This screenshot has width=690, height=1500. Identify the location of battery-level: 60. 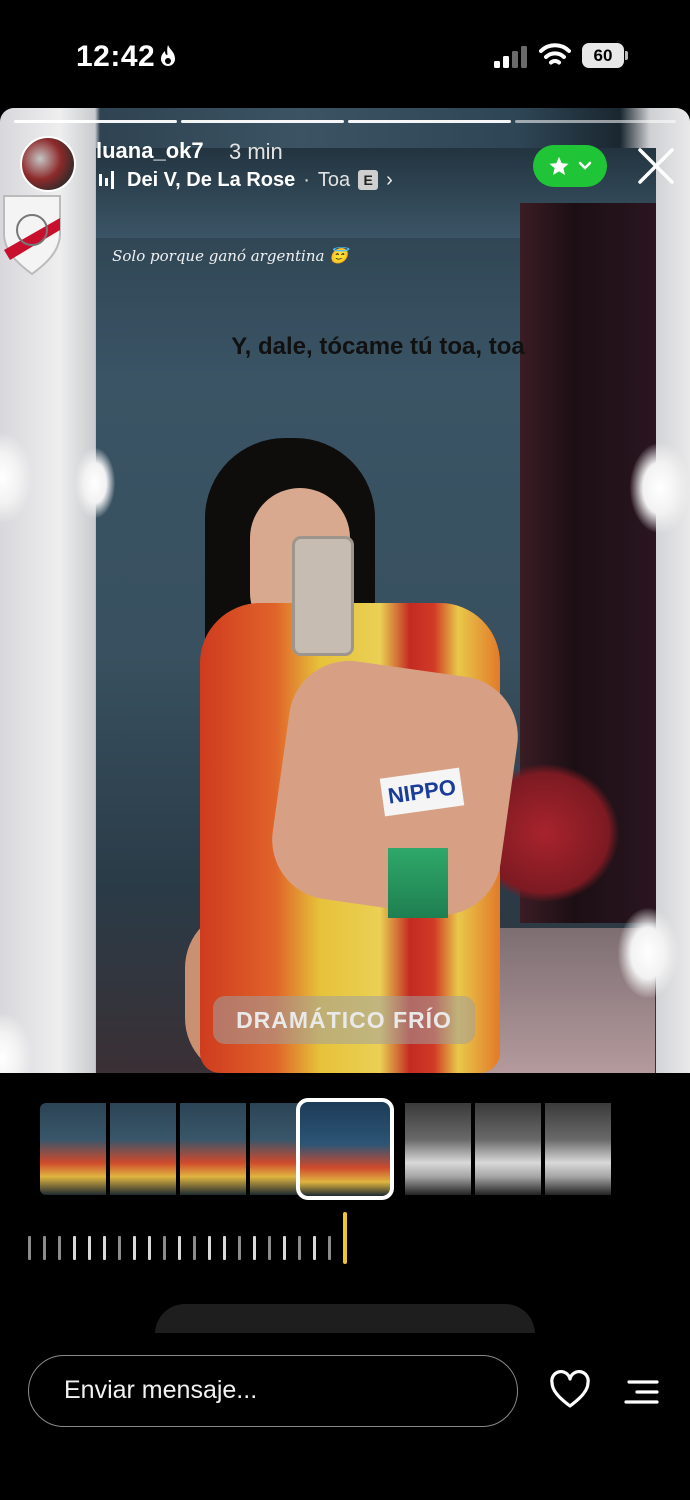
(603, 55).